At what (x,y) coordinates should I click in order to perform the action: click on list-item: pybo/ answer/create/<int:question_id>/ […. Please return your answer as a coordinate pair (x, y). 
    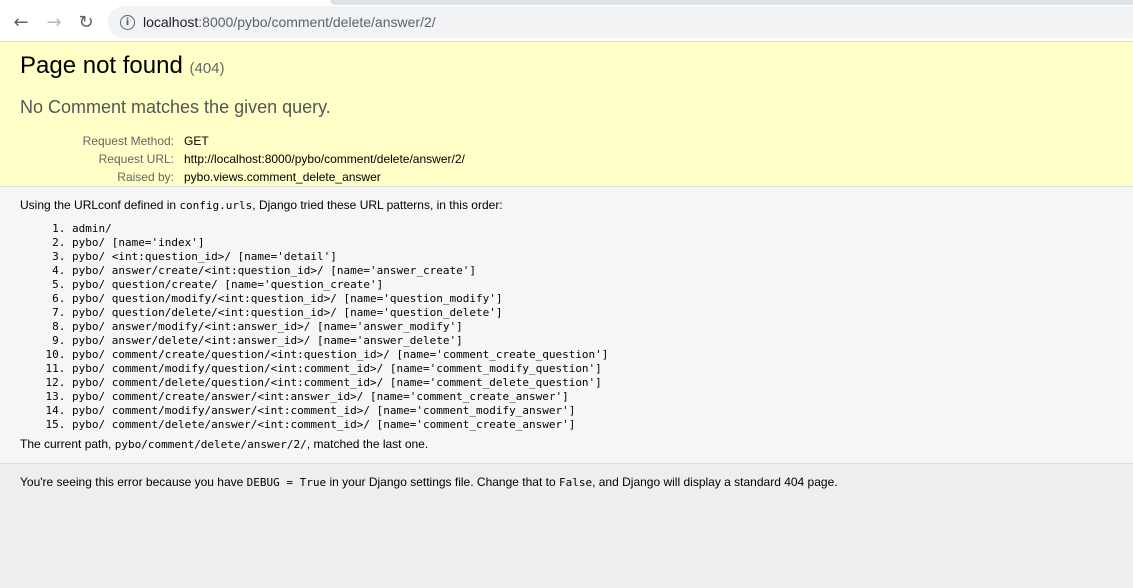
    Looking at the image, I should click on (592, 271).